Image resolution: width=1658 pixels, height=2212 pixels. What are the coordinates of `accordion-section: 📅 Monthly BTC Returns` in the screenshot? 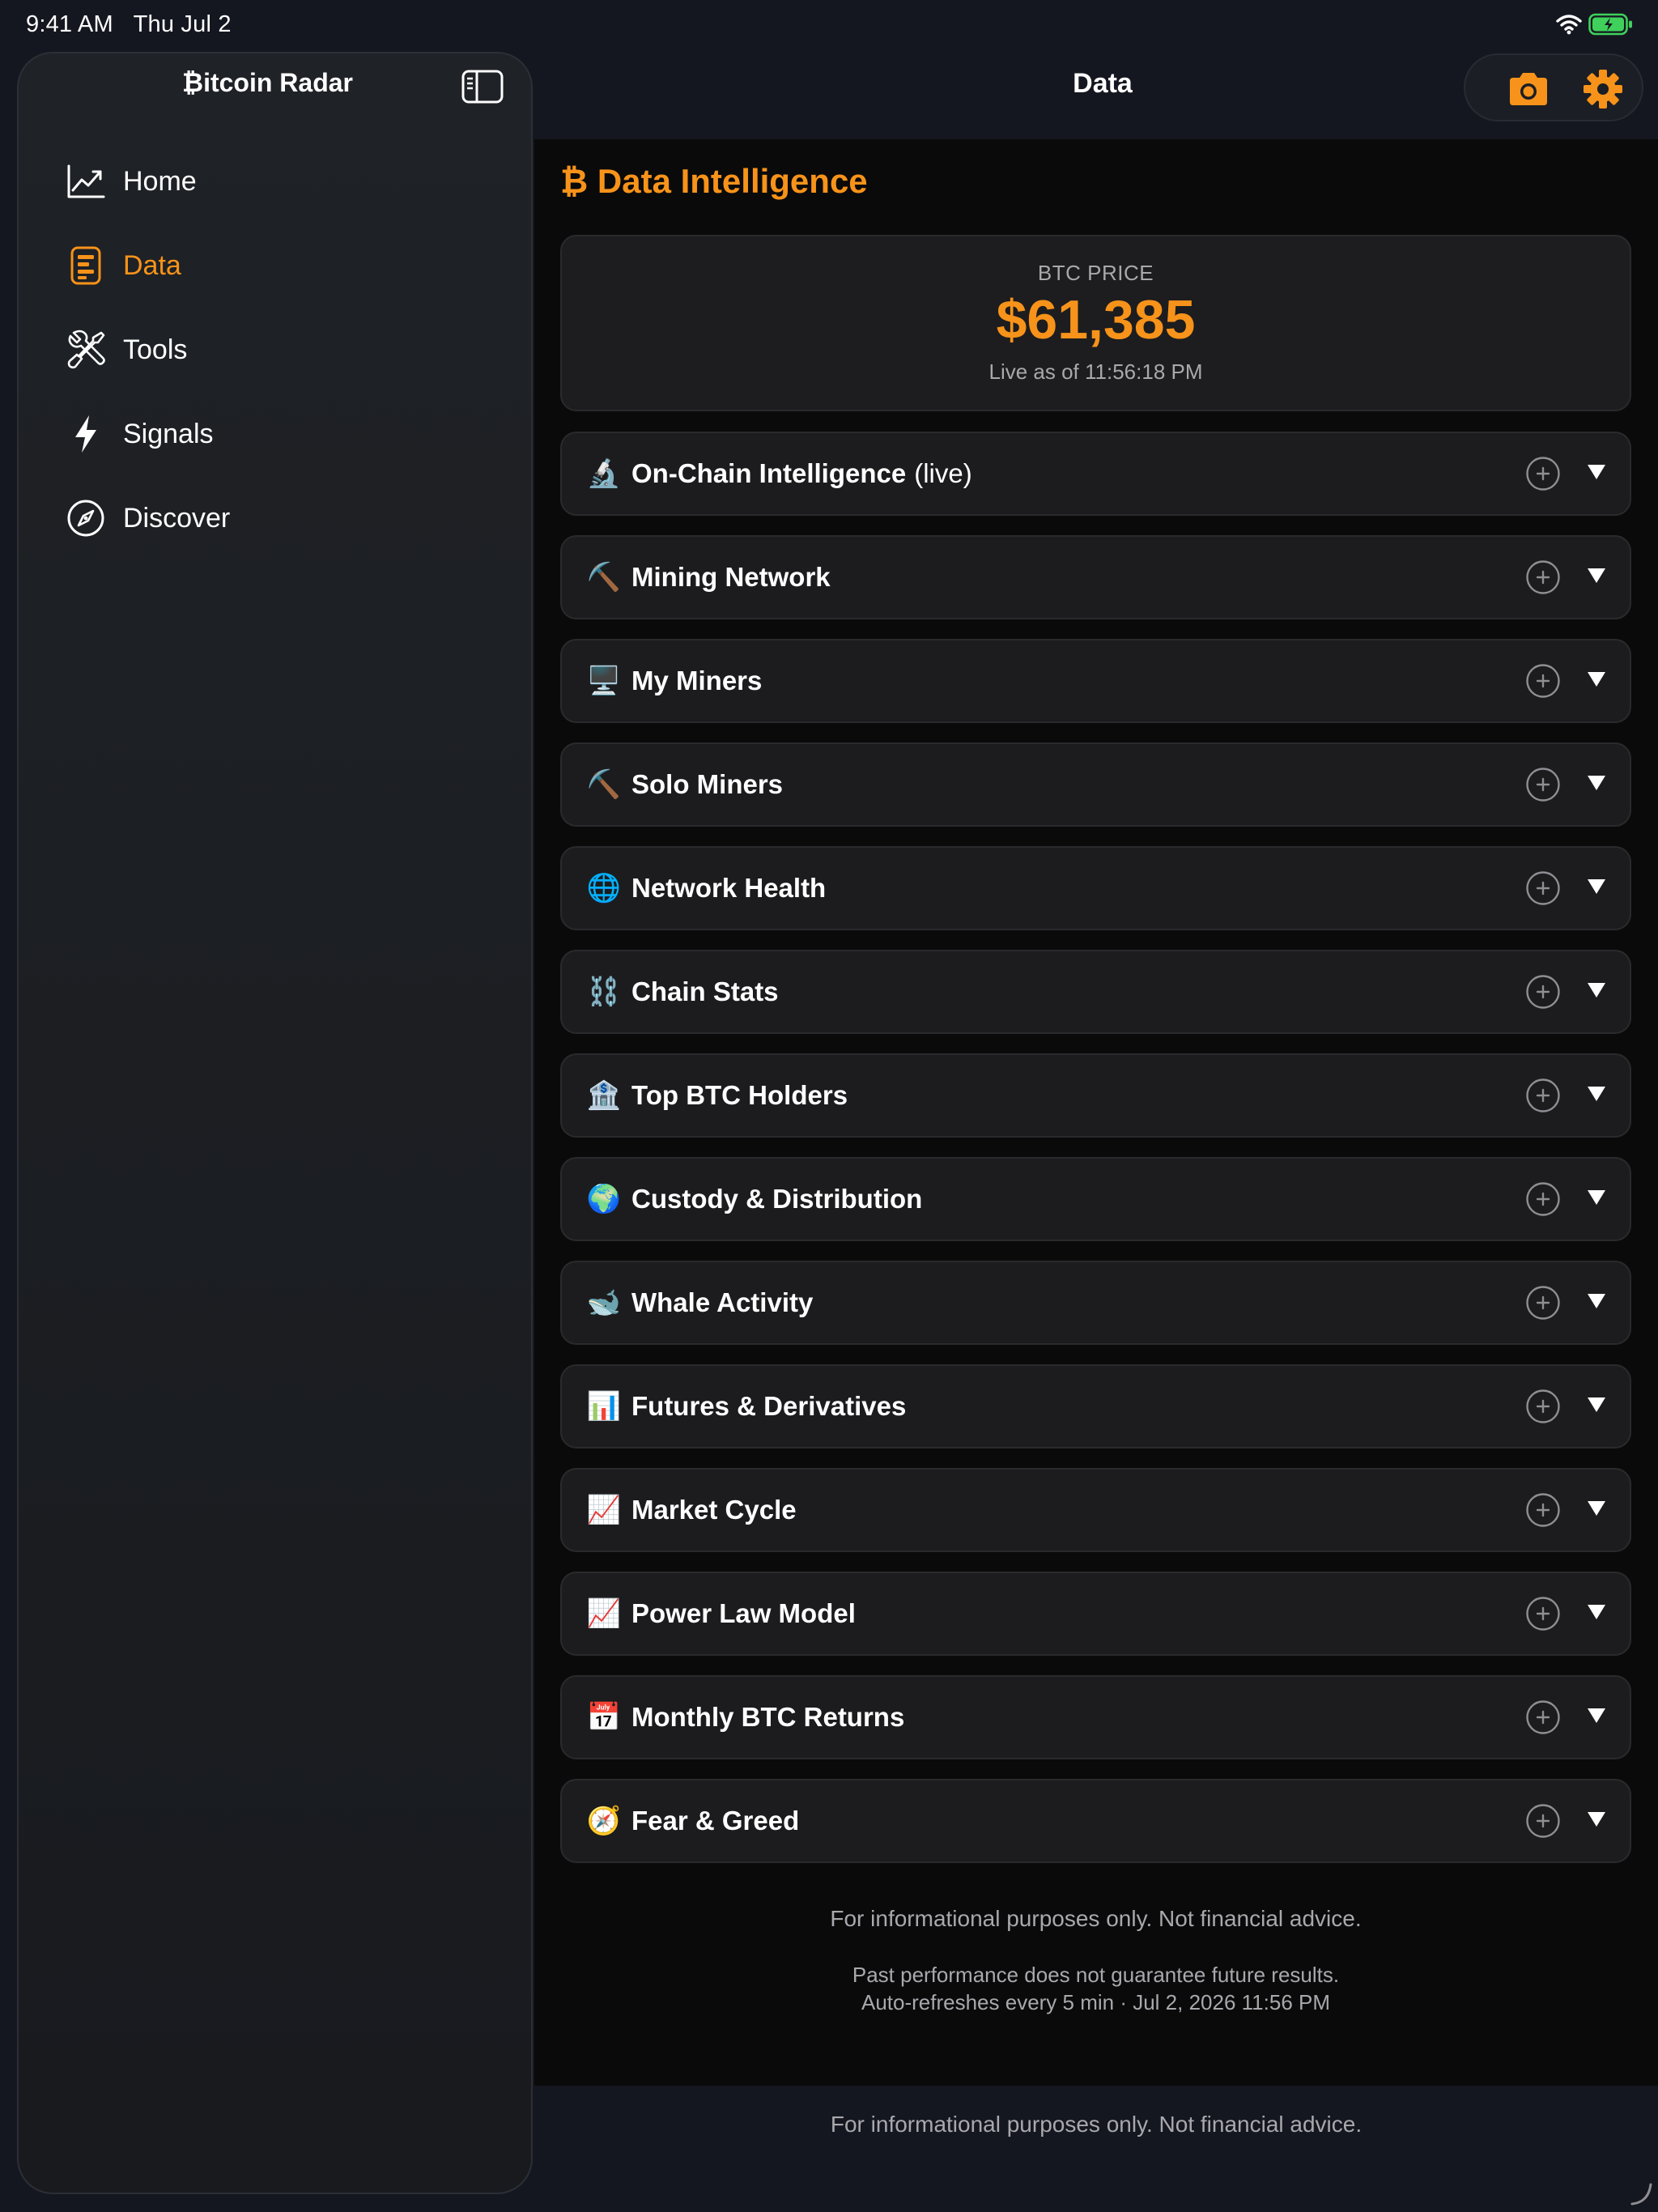 It's located at (1095, 1717).